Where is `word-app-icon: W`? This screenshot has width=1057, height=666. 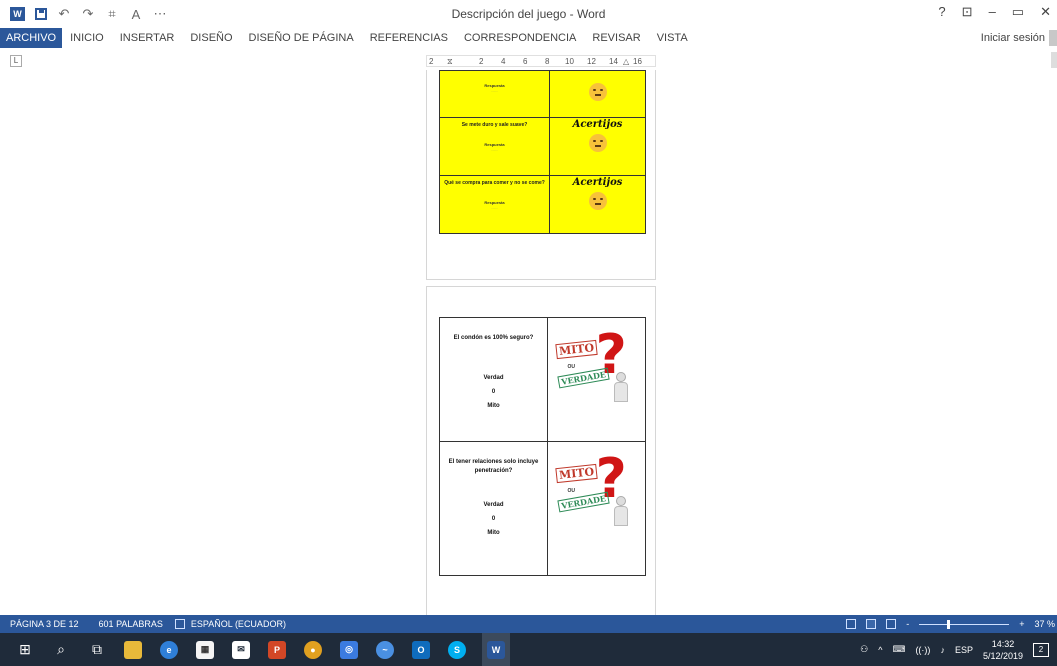 word-app-icon: W is located at coordinates (17, 14).